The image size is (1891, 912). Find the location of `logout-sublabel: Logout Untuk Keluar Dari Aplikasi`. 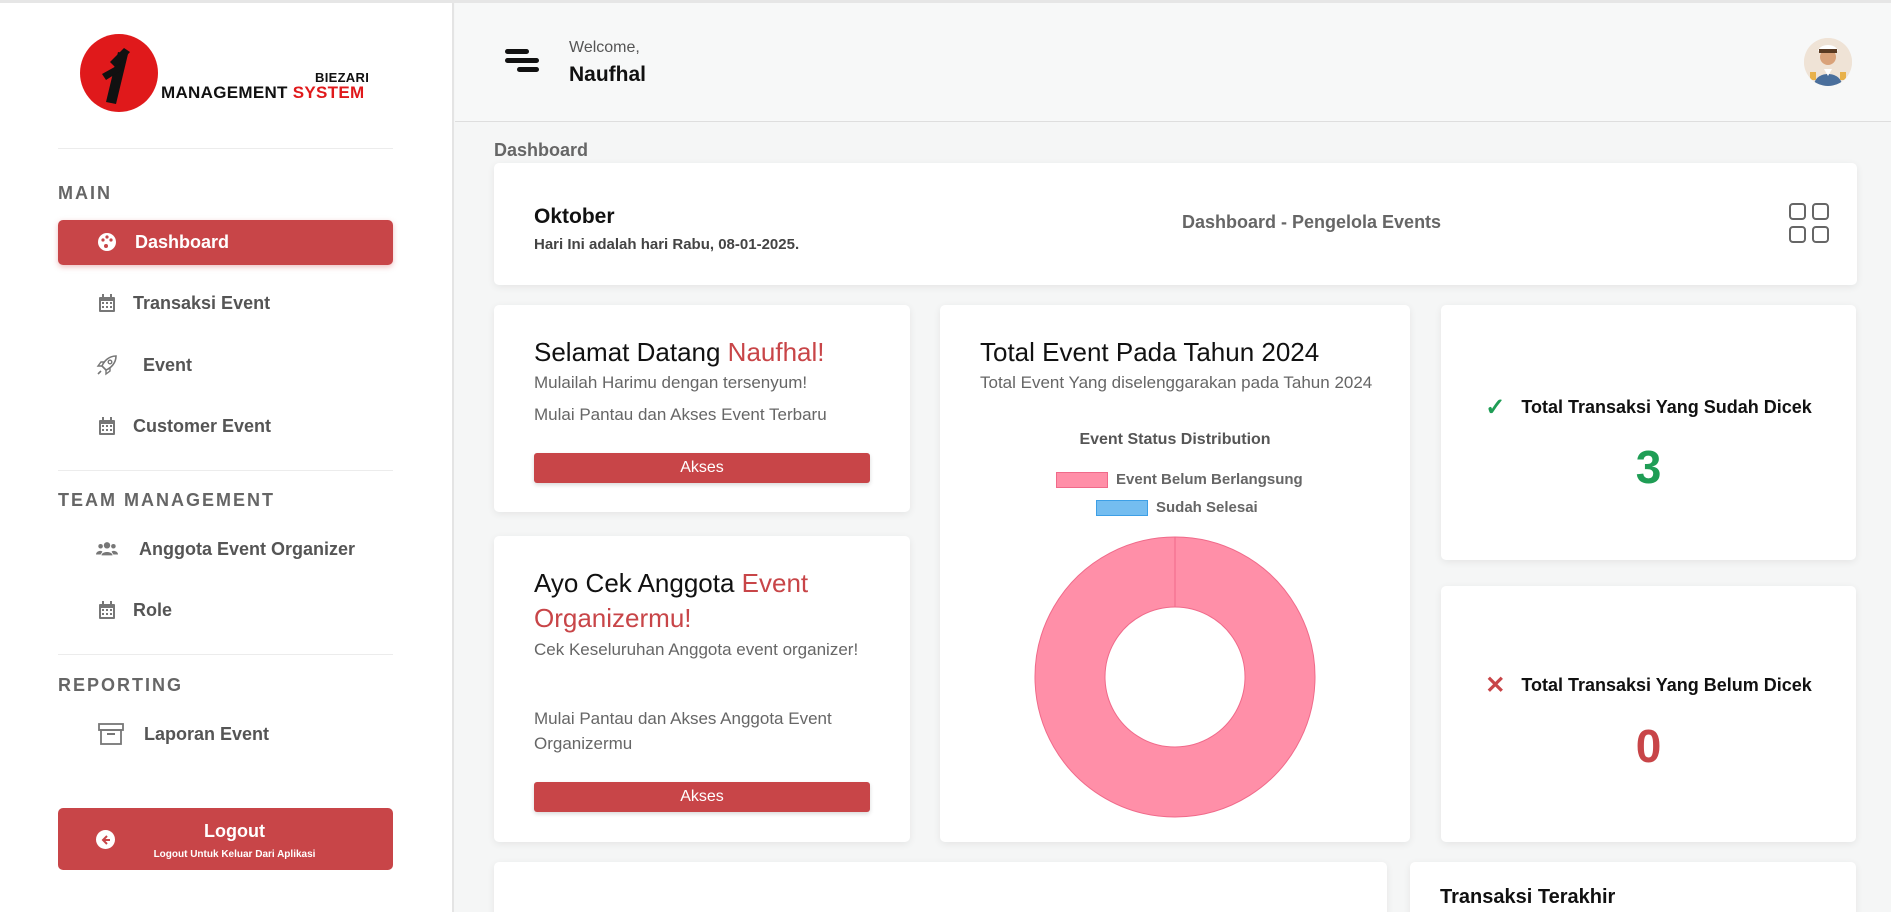

logout-sublabel: Logout Untuk Keluar Dari Aplikasi is located at coordinates (234, 854).